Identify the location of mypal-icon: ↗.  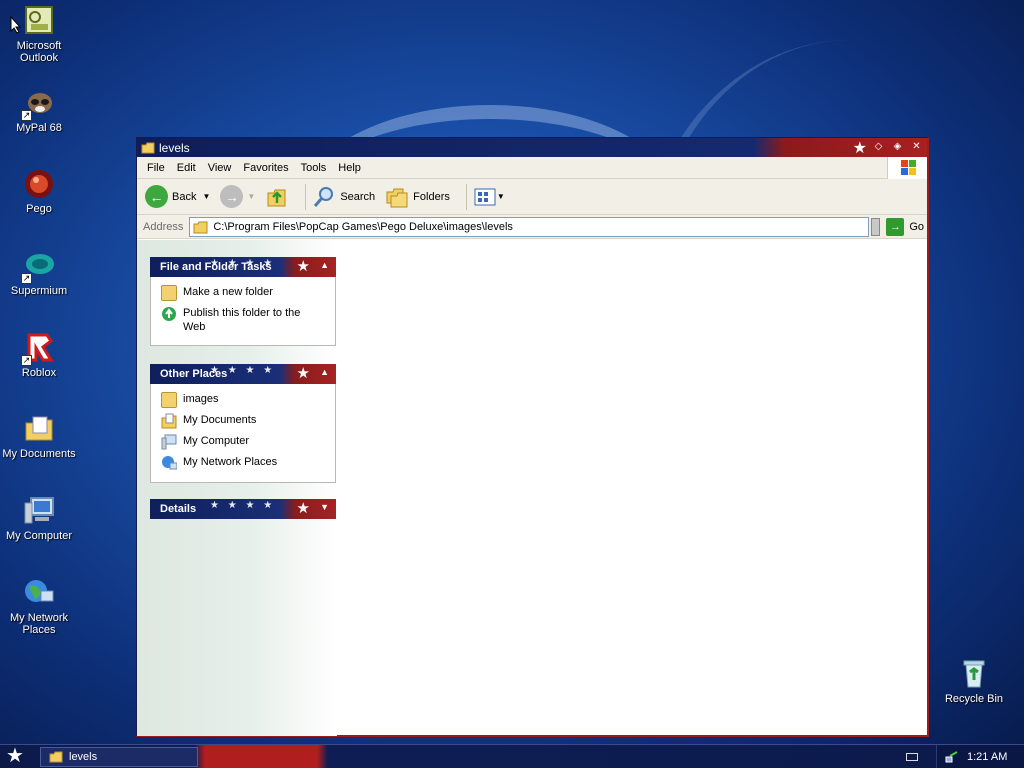
(38, 104).